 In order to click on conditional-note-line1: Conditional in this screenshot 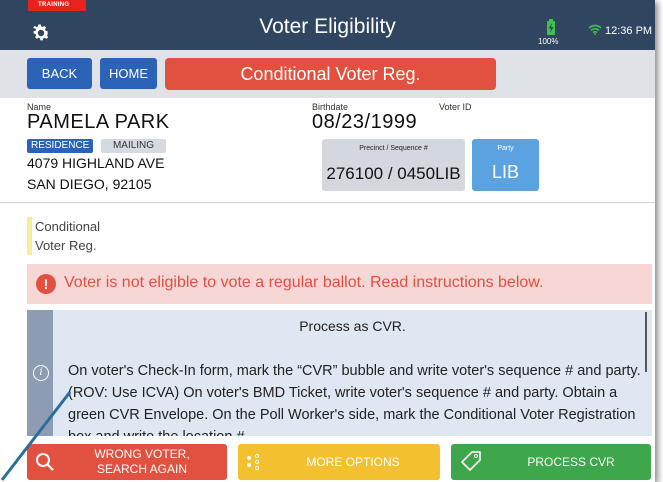, I will do `click(68, 226)`.